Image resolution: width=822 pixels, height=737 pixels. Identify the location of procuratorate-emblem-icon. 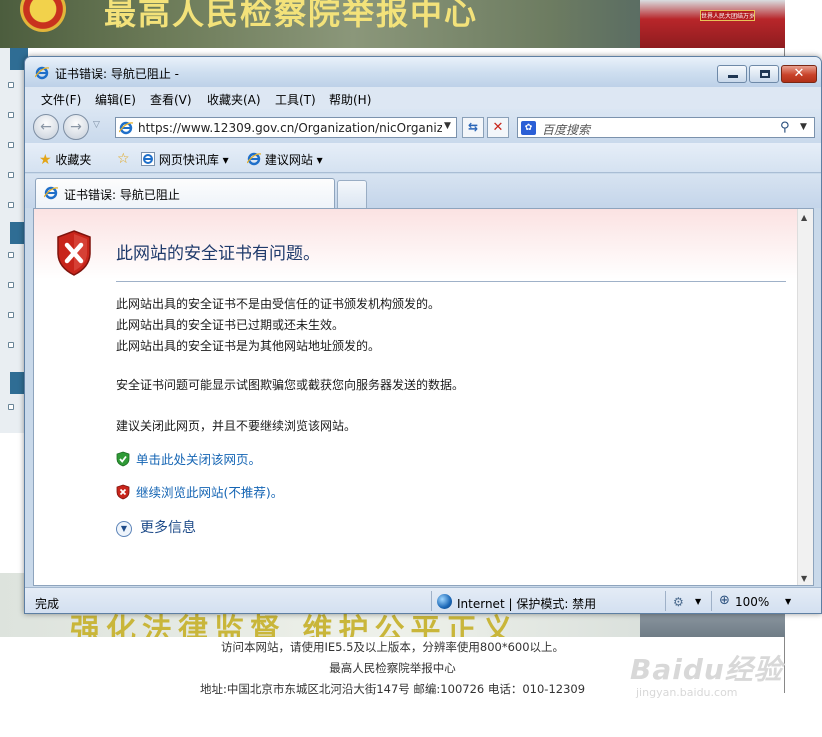
(43, 16).